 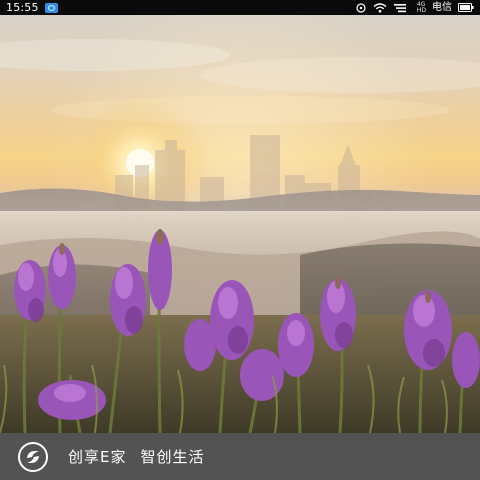 I want to click on brand-bar: 创享E家 智创生活, so click(x=240, y=456).